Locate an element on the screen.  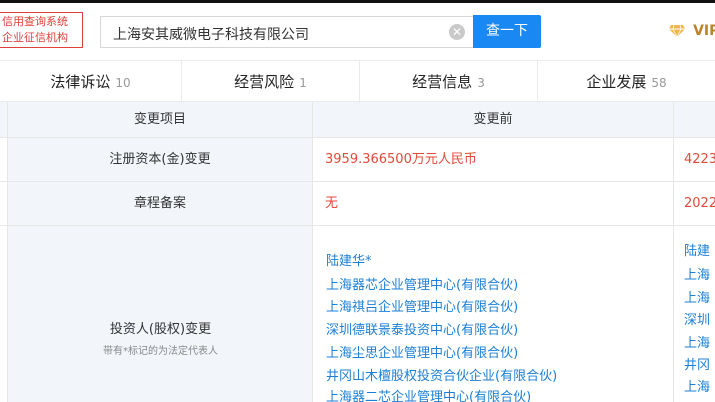
investor-link: 上海祺吕企业管理中心(有限合伙) is located at coordinates (422, 305).